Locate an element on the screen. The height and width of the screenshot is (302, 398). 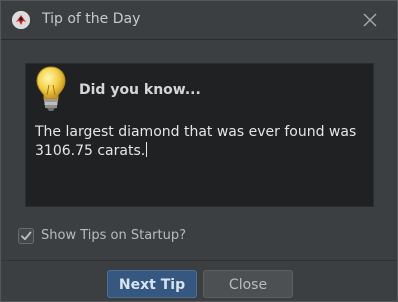
lightbulb-icon is located at coordinates (51, 89).